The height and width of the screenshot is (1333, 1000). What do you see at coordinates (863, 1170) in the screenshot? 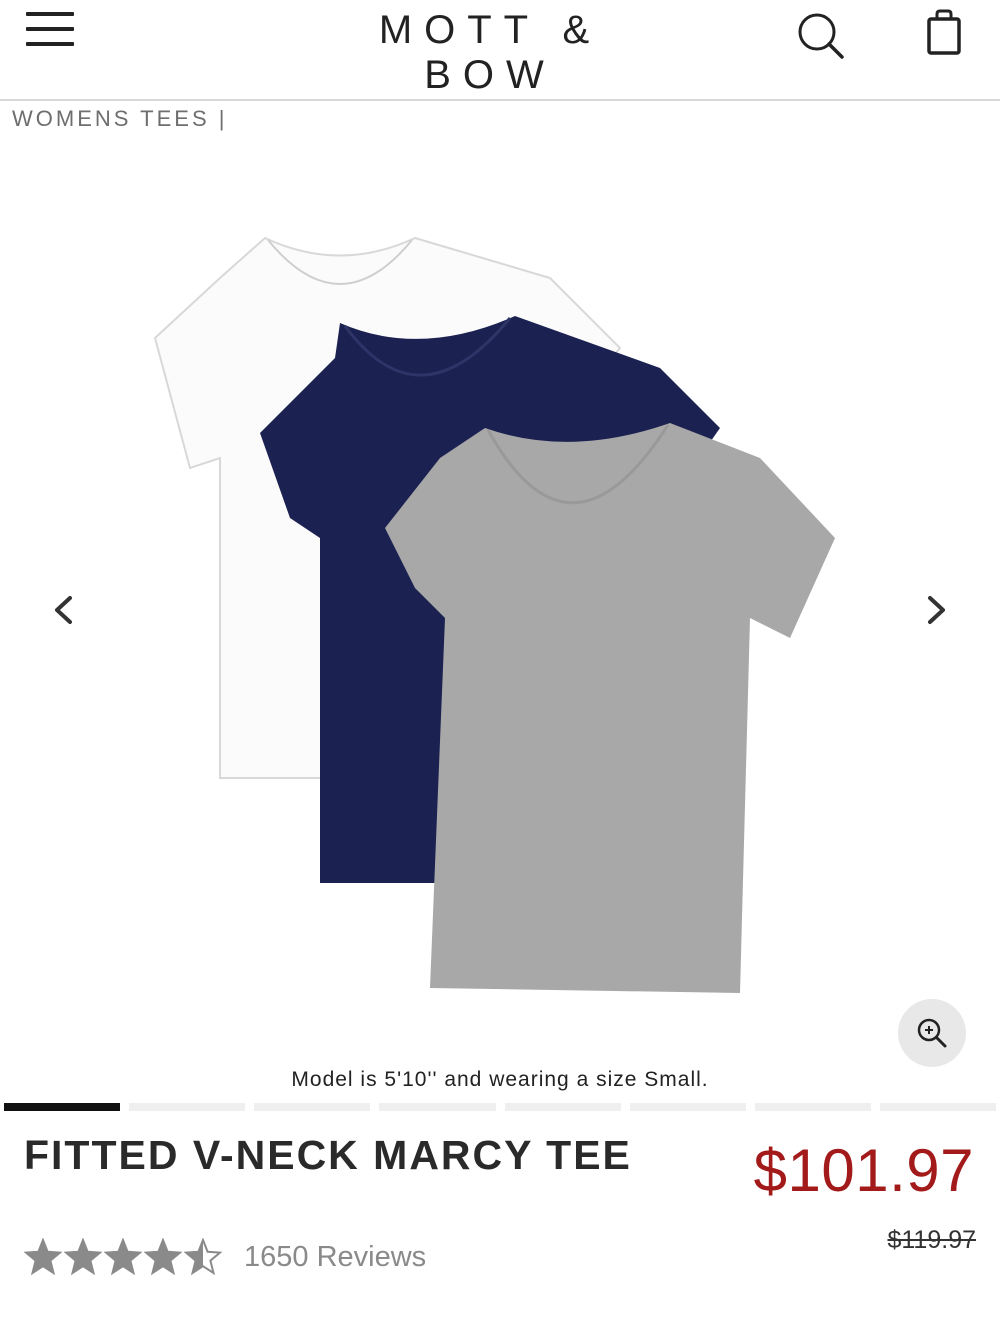
I see `sale-price: $101.97` at bounding box center [863, 1170].